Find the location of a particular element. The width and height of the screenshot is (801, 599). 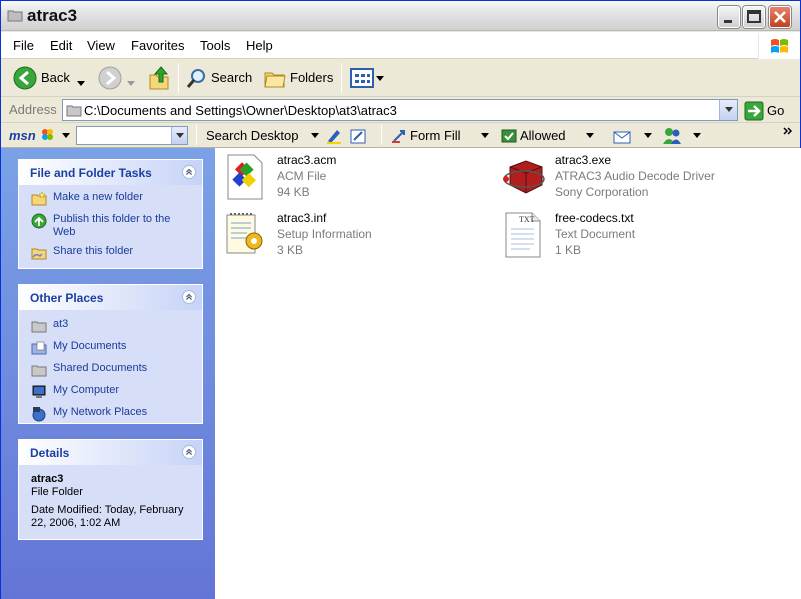

menu-tools: Tools is located at coordinates (215, 45).